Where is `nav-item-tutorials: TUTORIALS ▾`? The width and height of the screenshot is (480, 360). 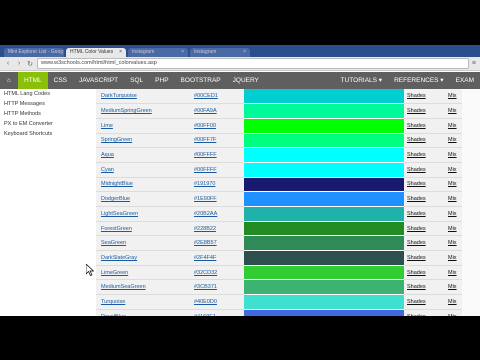
nav-item-tutorials: TUTORIALS ▾ is located at coordinates (361, 80).